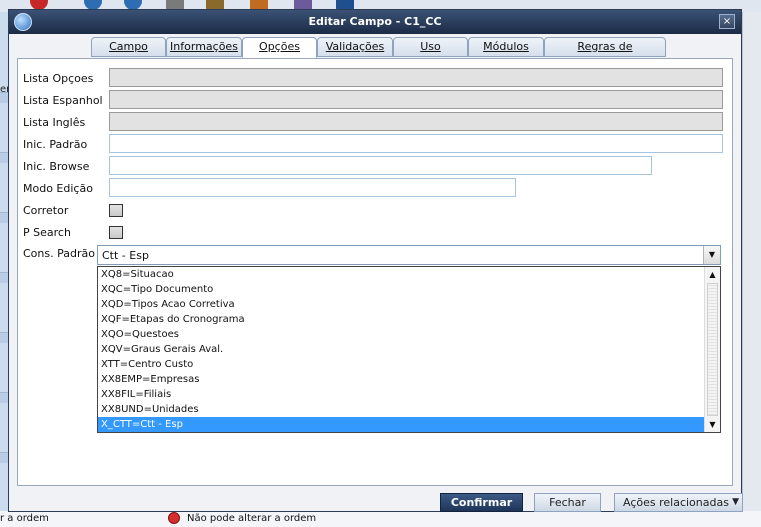 The height and width of the screenshot is (527, 761). I want to click on dropdown-option: XQD=Tipos Acao Corretiva, so click(401, 304).